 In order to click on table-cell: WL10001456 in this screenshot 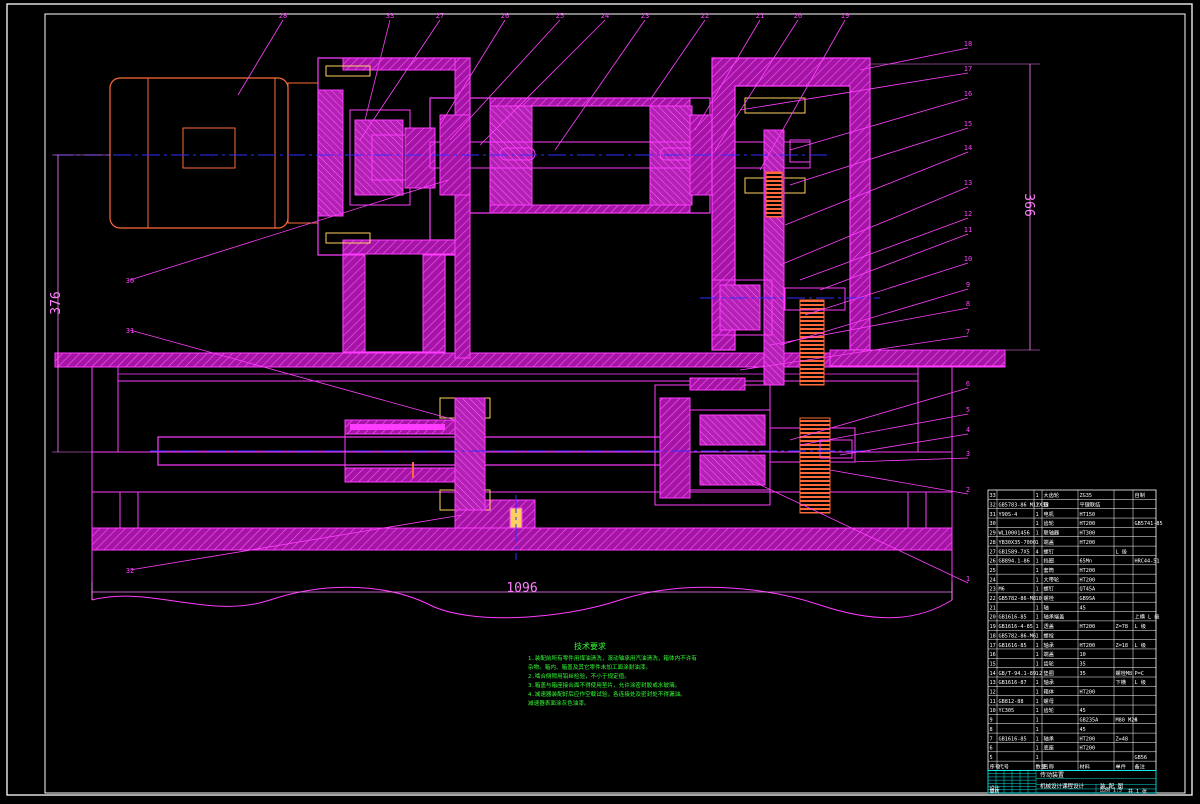, I will do `click(1014, 534)`.